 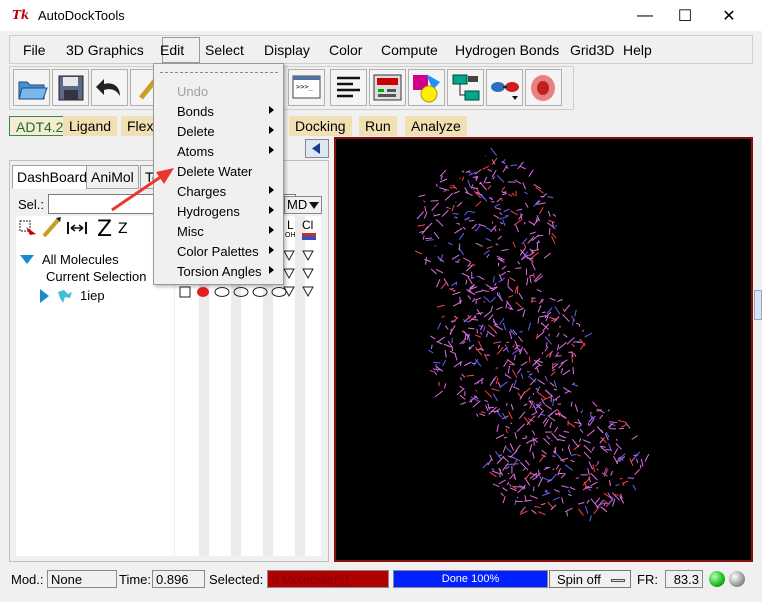 I want to click on tab-docking: Docking, so click(x=320, y=126).